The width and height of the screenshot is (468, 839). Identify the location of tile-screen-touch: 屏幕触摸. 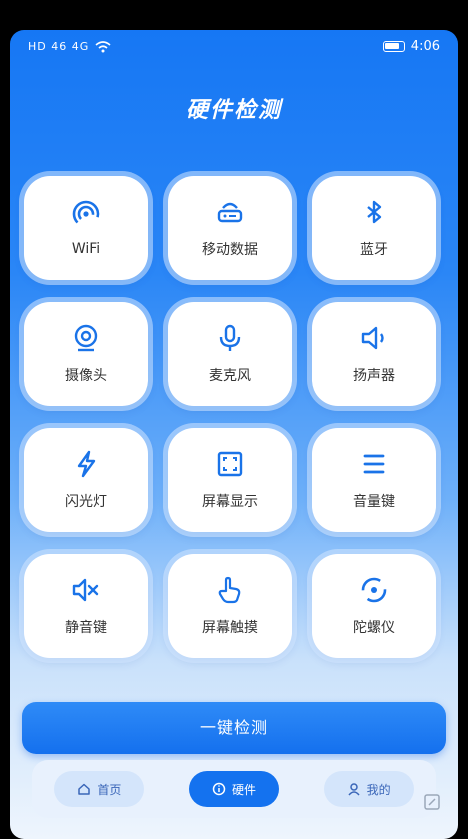
(230, 606).